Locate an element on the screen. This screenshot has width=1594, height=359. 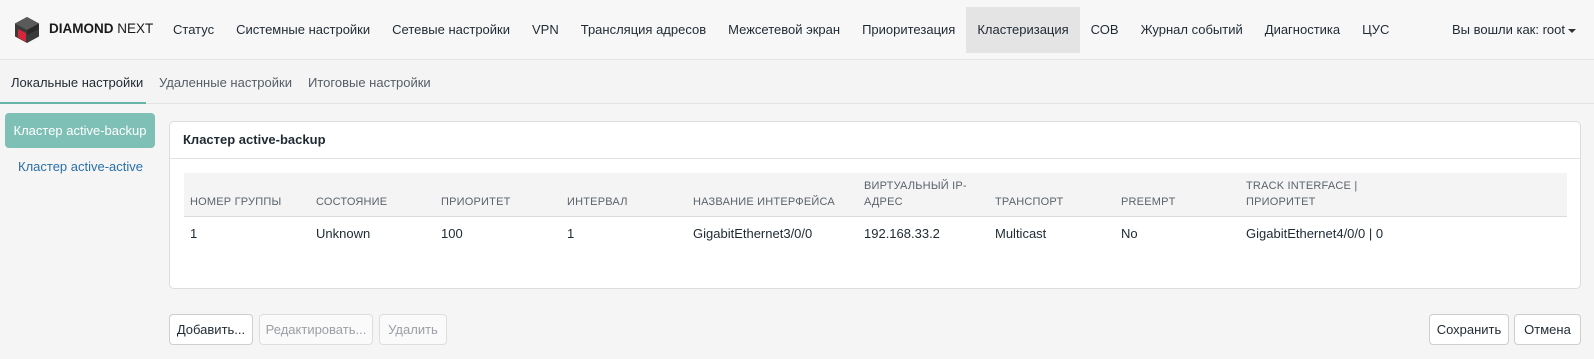
user-menu: Вы вошли как: root is located at coordinates (1514, 29).